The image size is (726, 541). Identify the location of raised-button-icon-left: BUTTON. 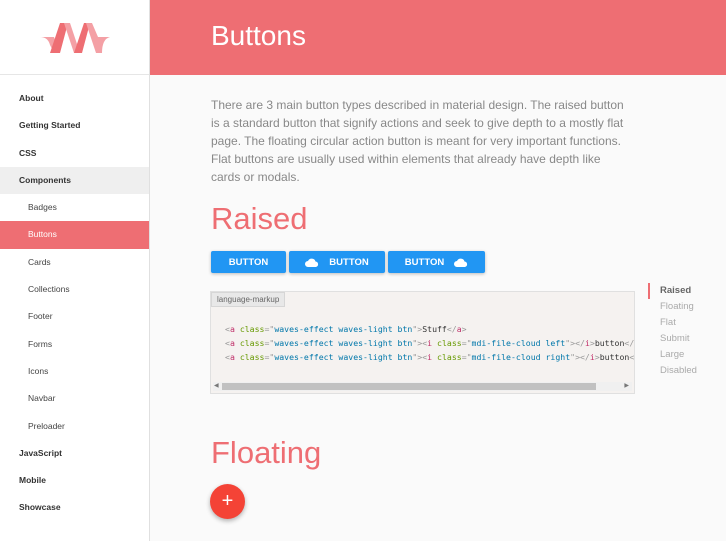
(337, 262).